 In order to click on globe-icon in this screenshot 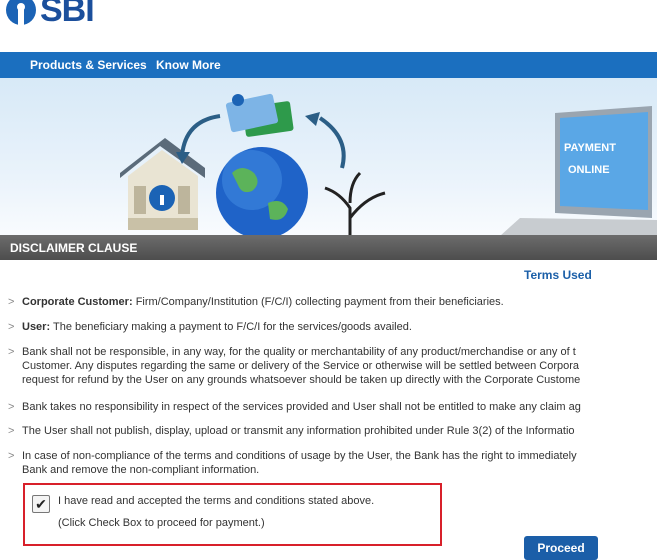, I will do `click(262, 193)`.